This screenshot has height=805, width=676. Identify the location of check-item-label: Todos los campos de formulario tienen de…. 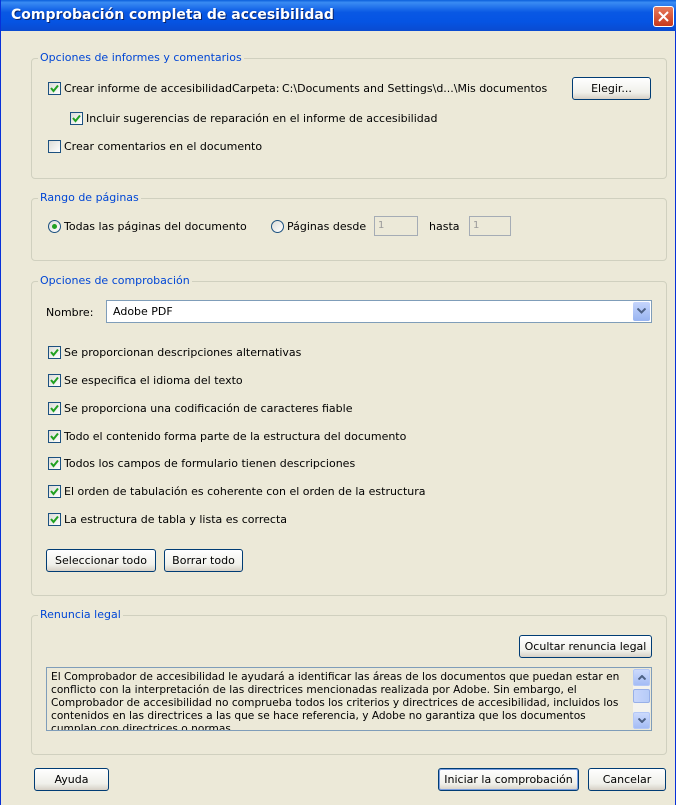
(210, 463).